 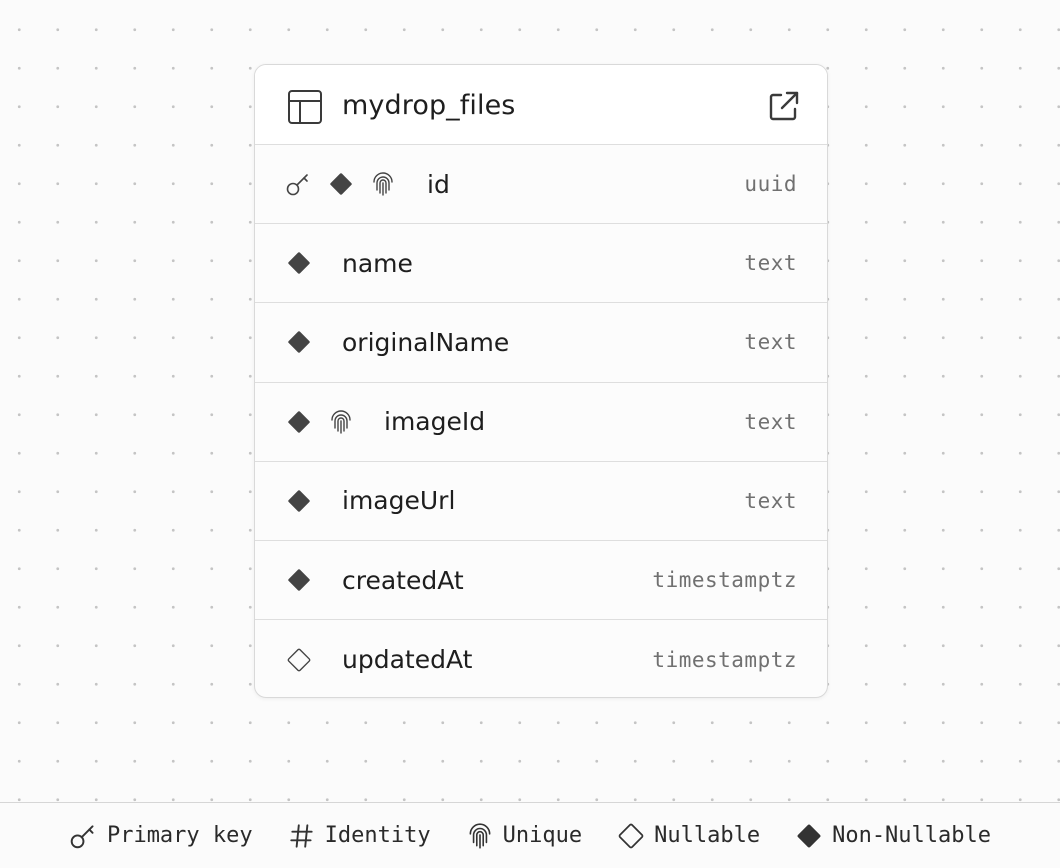 What do you see at coordinates (541, 658) in the screenshot?
I see `column-row-updatedat: updatedAt timestamptz` at bounding box center [541, 658].